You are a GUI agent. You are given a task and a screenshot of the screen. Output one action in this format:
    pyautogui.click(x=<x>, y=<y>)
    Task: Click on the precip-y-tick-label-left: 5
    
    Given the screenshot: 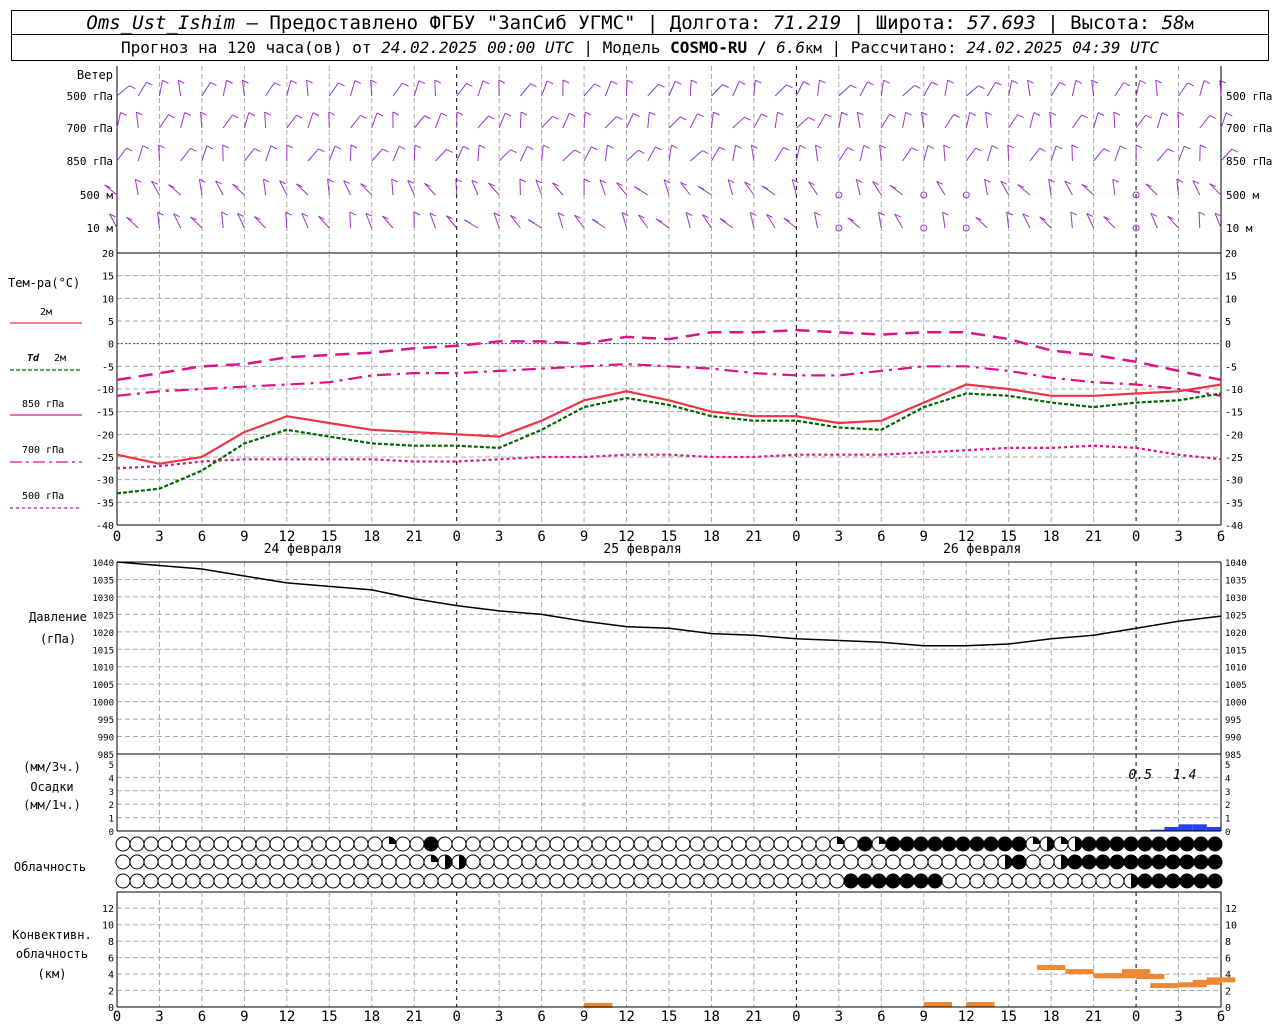 What is the action you would take?
    pyautogui.click(x=111, y=766)
    